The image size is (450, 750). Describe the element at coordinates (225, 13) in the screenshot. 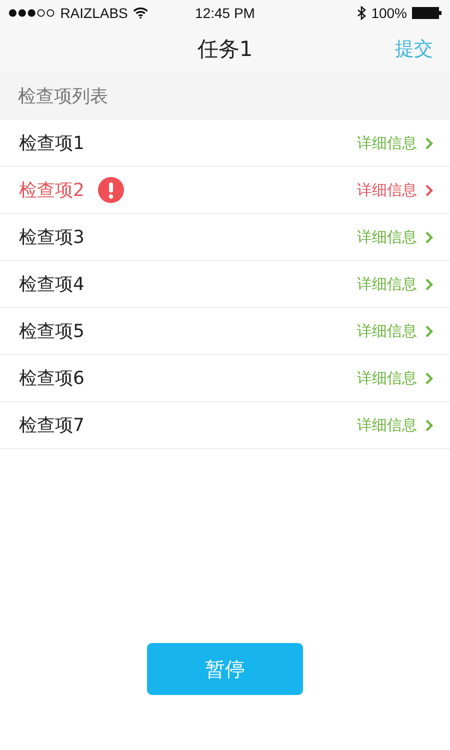

I see `status-time: 12:45 PM` at that location.